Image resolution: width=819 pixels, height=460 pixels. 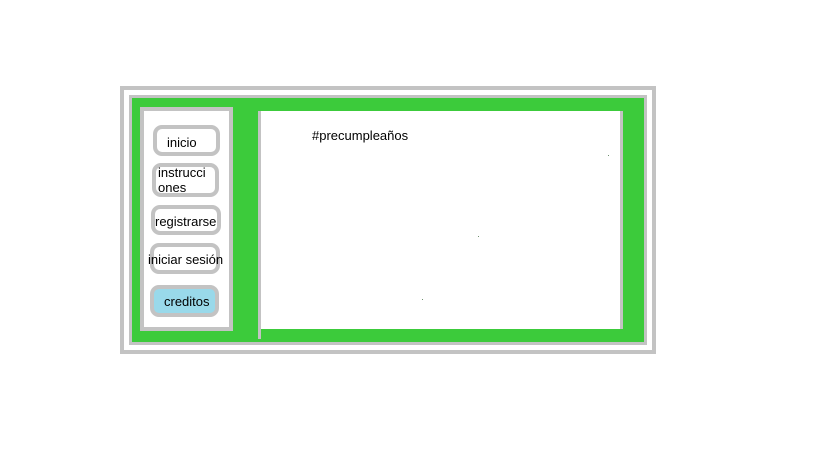 I want to click on nav-button-inicio: inicio, so click(x=186, y=140).